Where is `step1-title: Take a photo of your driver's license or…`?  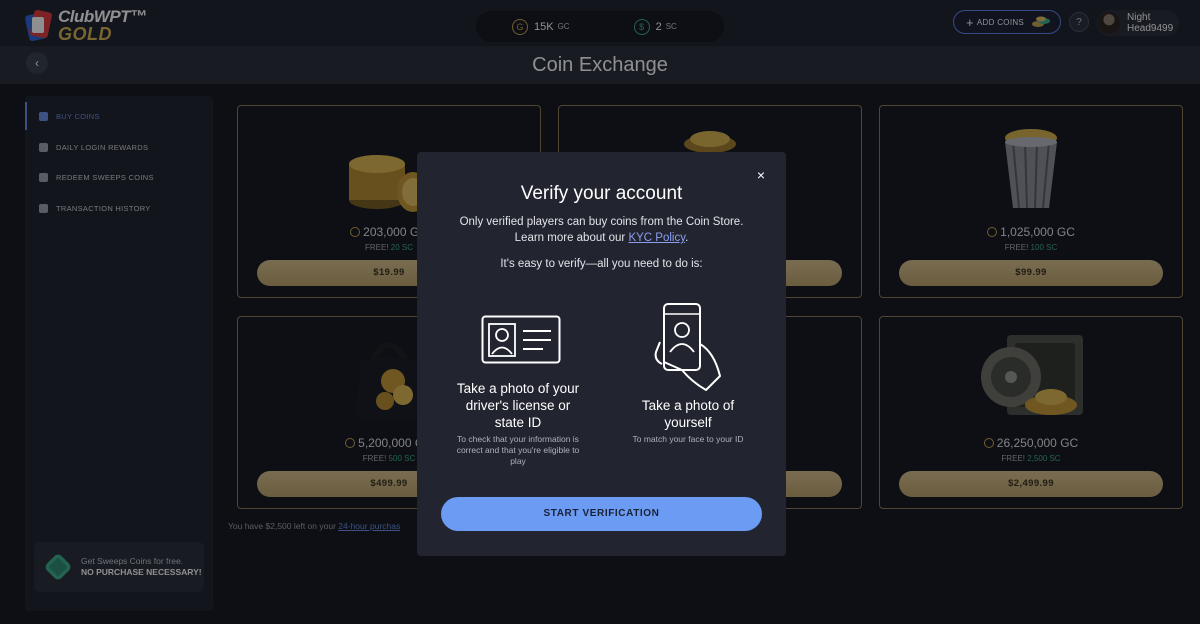
step1-title: Take a photo of your driver's license or… is located at coordinates (518, 405).